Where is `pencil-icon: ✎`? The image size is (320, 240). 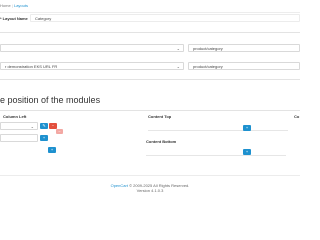 pencil-icon: ✎ is located at coordinates (44, 125).